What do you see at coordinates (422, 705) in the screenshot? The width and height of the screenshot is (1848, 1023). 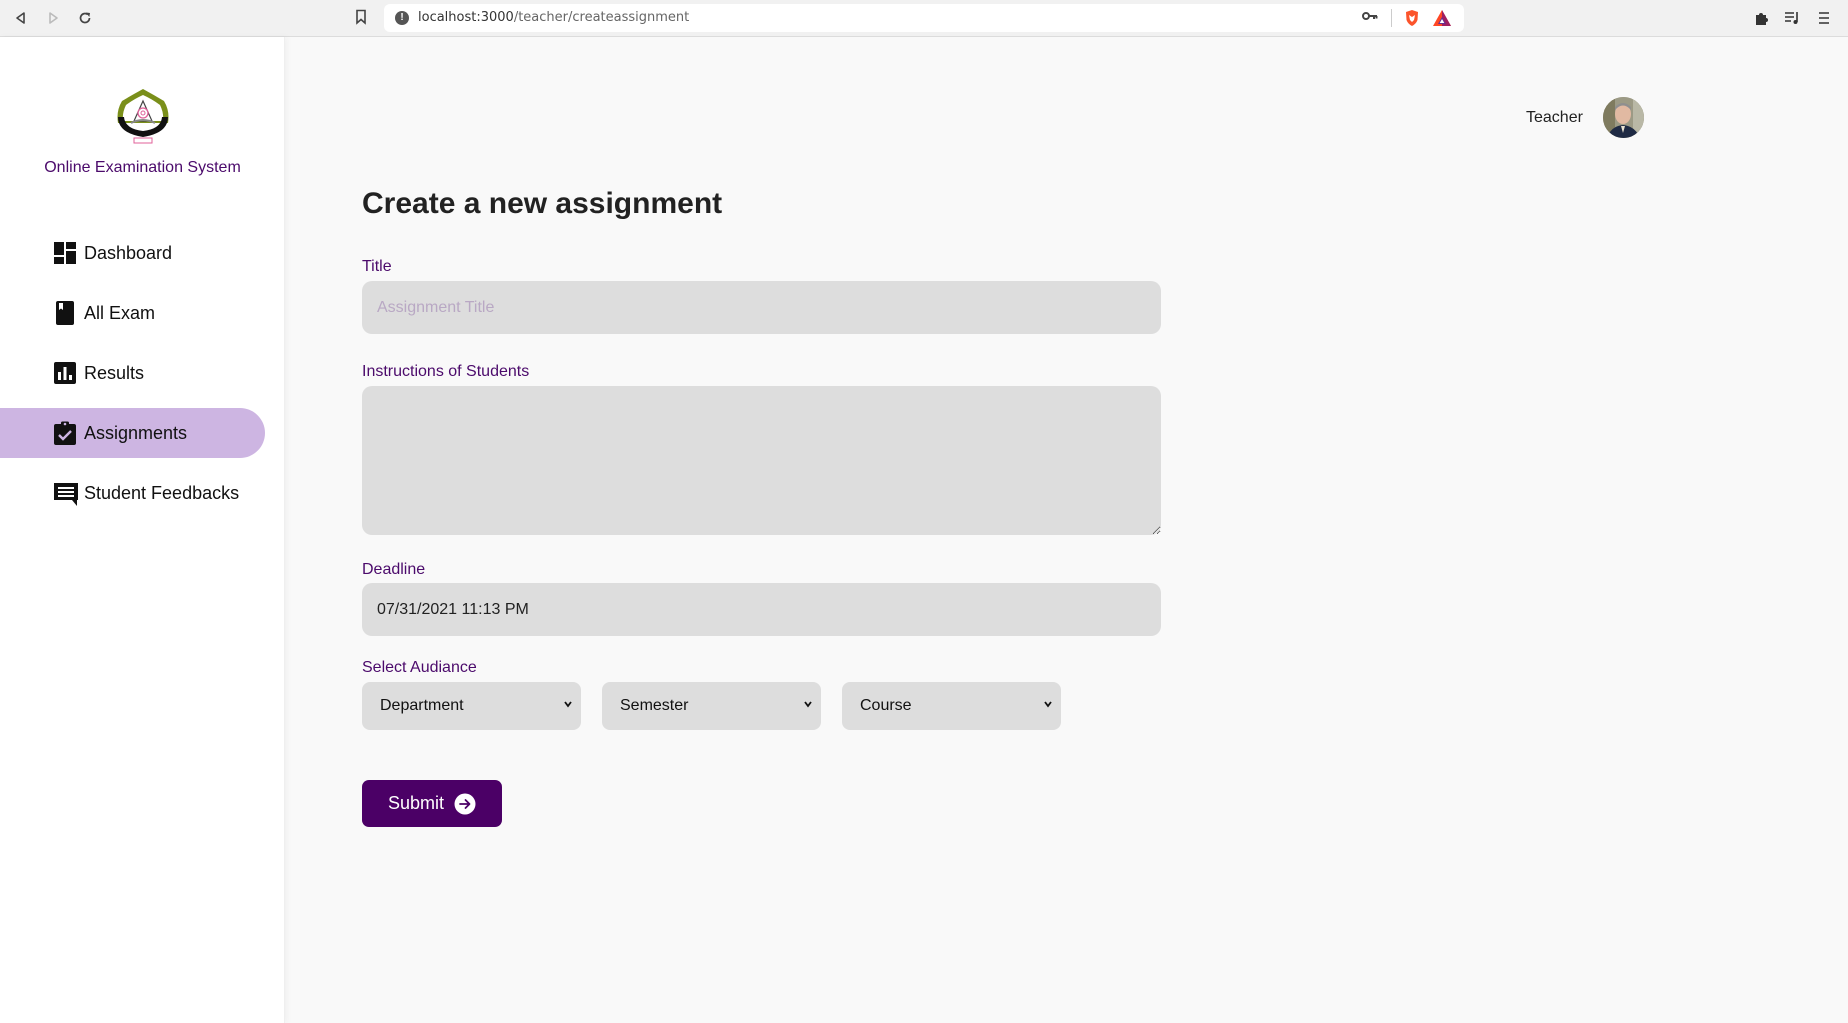 I see `department-select-value: Department` at bounding box center [422, 705].